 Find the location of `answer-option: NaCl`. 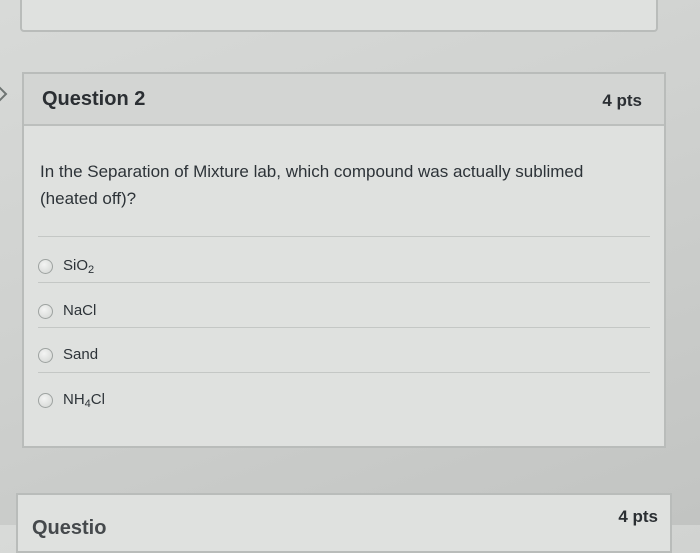

answer-option: NaCl is located at coordinates (67, 311).